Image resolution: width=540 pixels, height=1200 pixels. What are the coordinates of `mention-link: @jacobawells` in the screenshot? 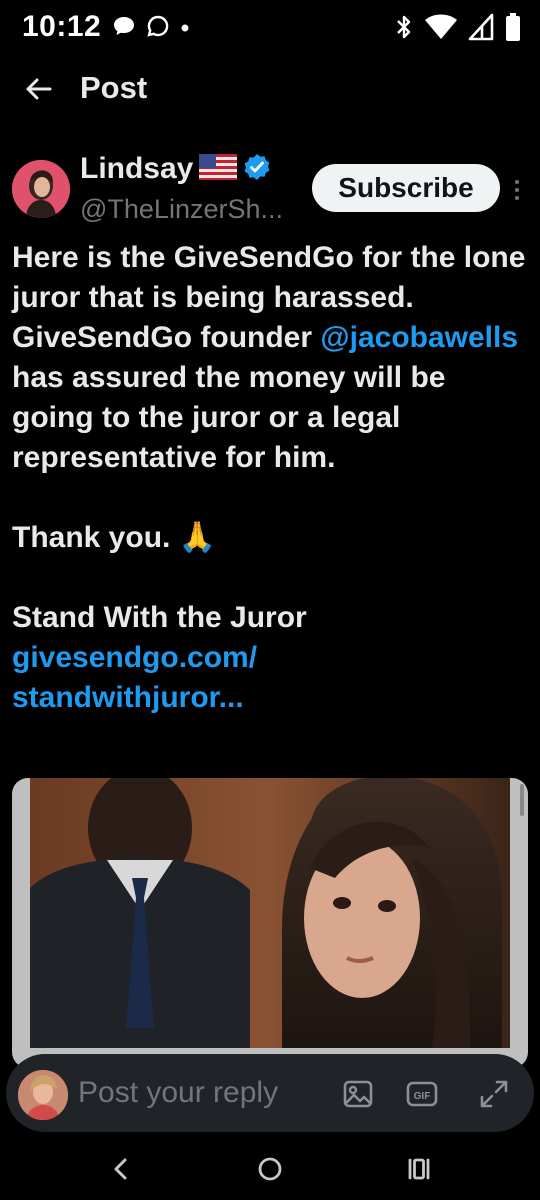 It's located at (419, 337).